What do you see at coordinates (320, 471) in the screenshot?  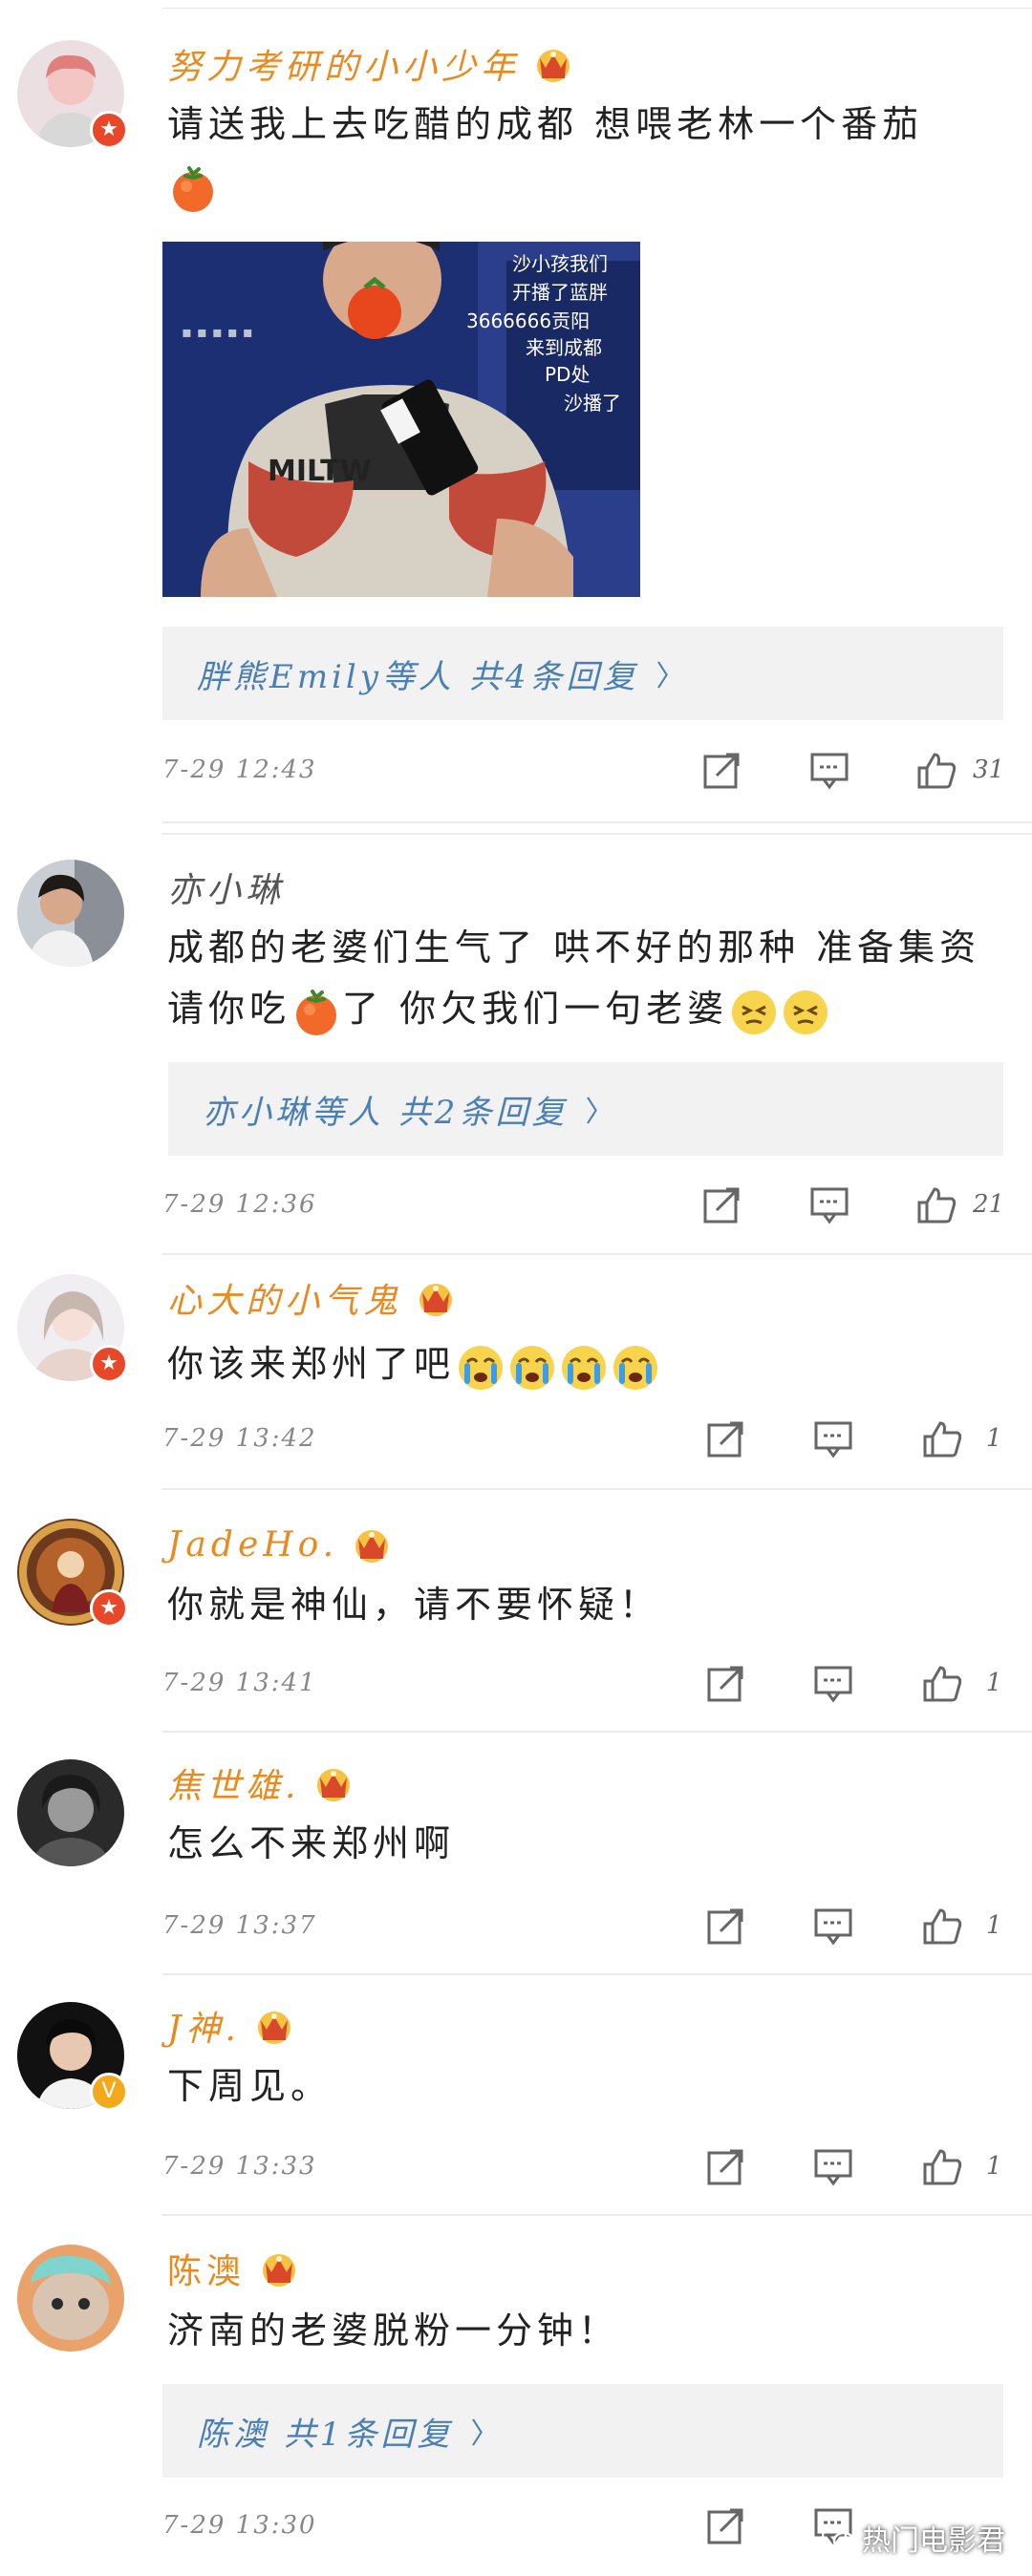 I see `shirt-print: MILTW` at bounding box center [320, 471].